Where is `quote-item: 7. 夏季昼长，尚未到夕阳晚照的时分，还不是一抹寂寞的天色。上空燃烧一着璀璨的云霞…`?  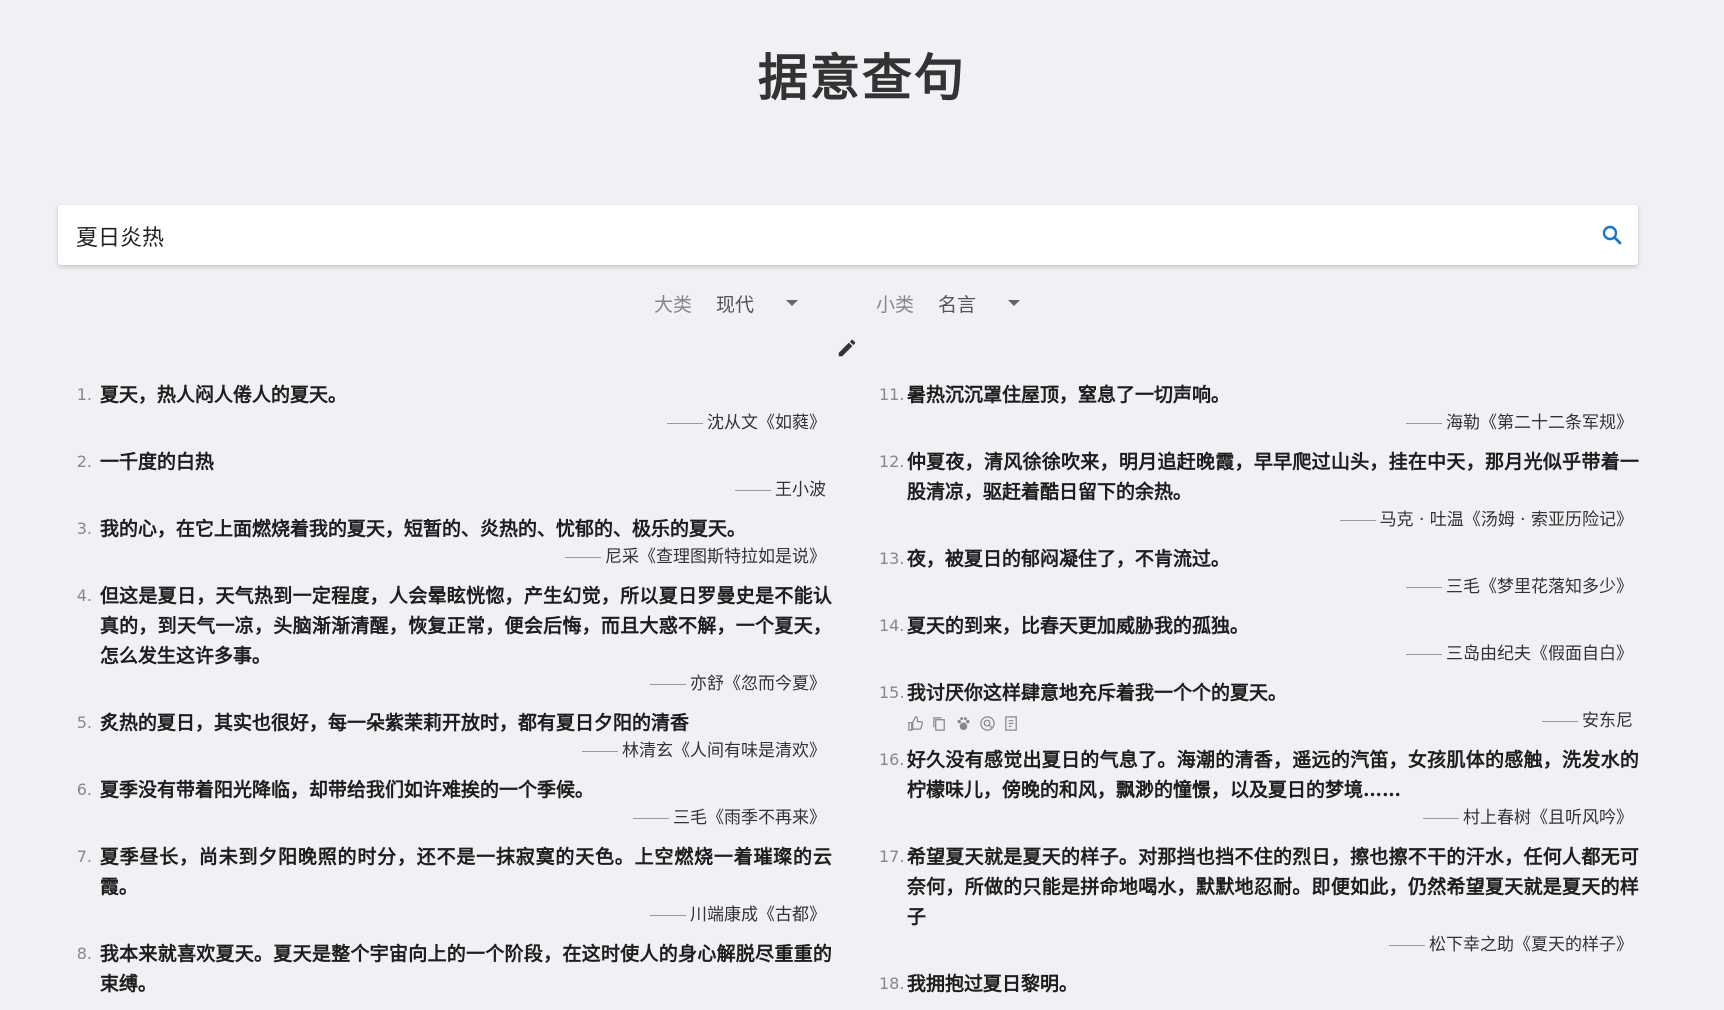
quote-item: 7. 夏季昼长，尚未到夕阳晚照的时分，还不是一抹寂寞的天色。上空燃烧一着璀璨的云霞… is located at coordinates (452, 885).